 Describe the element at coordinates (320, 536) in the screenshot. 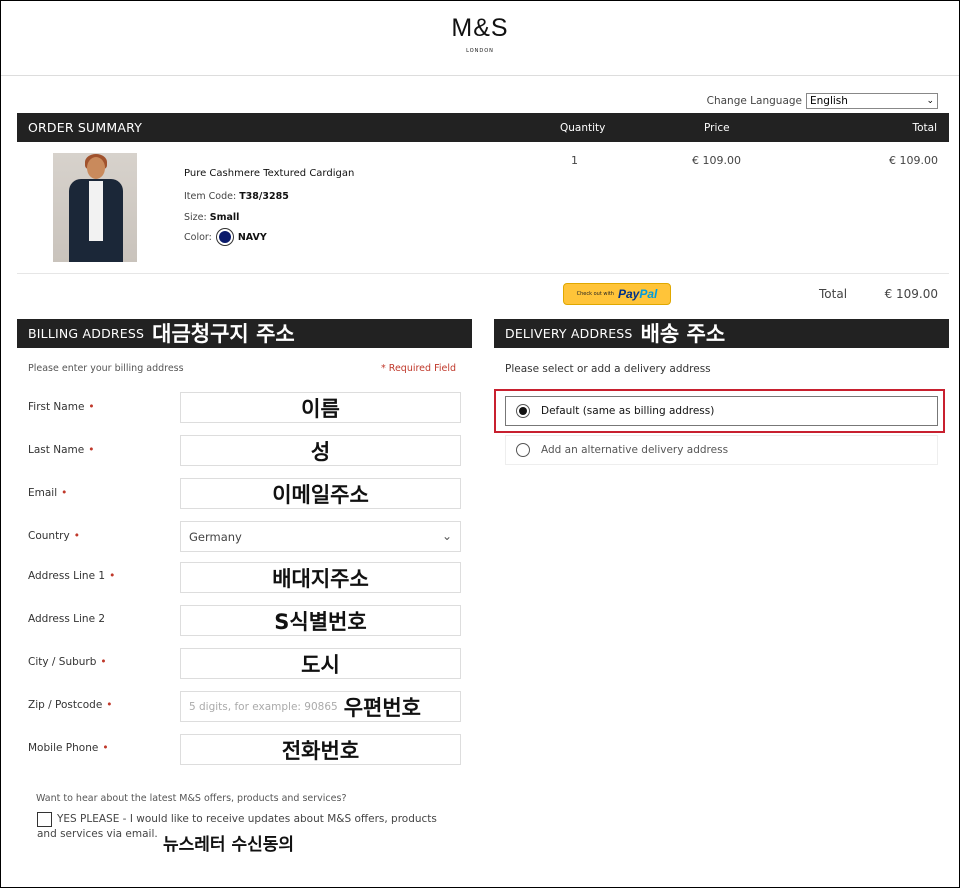

I see `country-select: Germany ⌄` at that location.